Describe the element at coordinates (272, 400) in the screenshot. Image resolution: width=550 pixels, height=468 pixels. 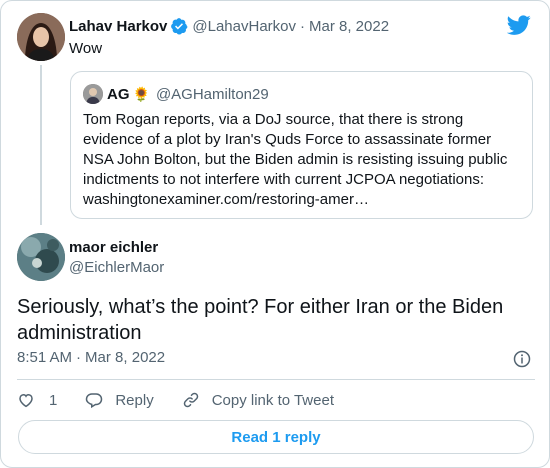
I see `copy-link-label: Copy link to Tweet` at that location.